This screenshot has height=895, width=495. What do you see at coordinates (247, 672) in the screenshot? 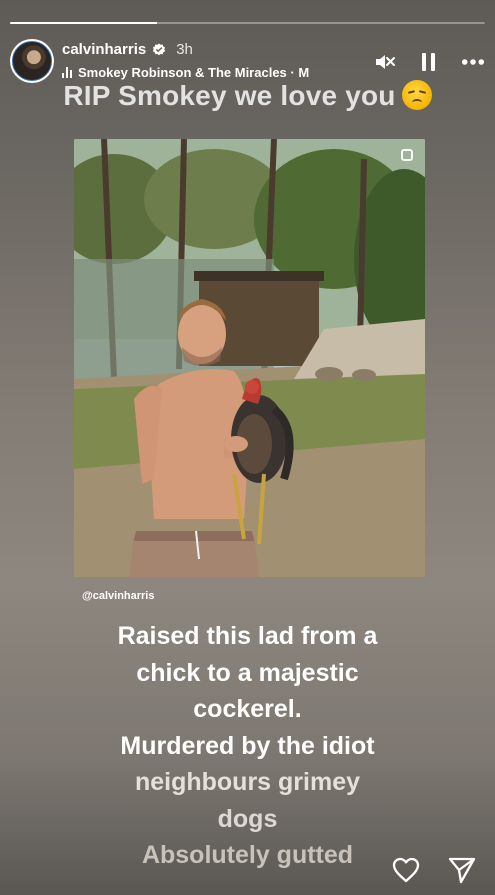
I see `caption-line: chick to a majestic` at bounding box center [247, 672].